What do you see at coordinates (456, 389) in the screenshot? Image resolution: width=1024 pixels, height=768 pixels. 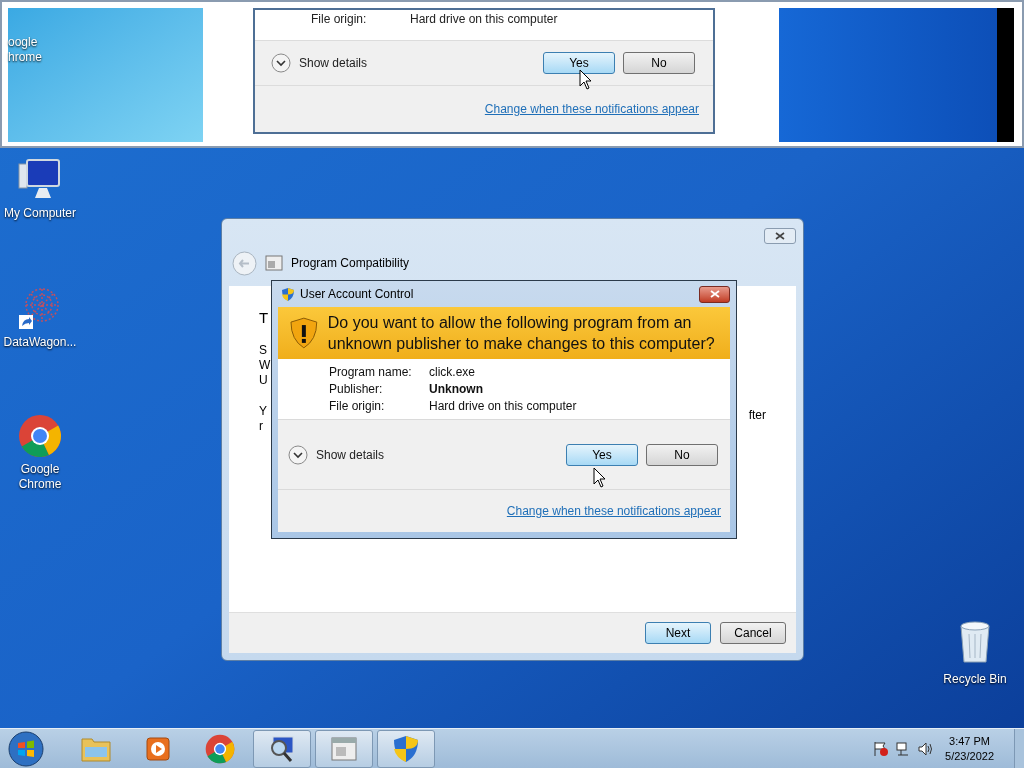 I see `field-value: Unknown` at bounding box center [456, 389].